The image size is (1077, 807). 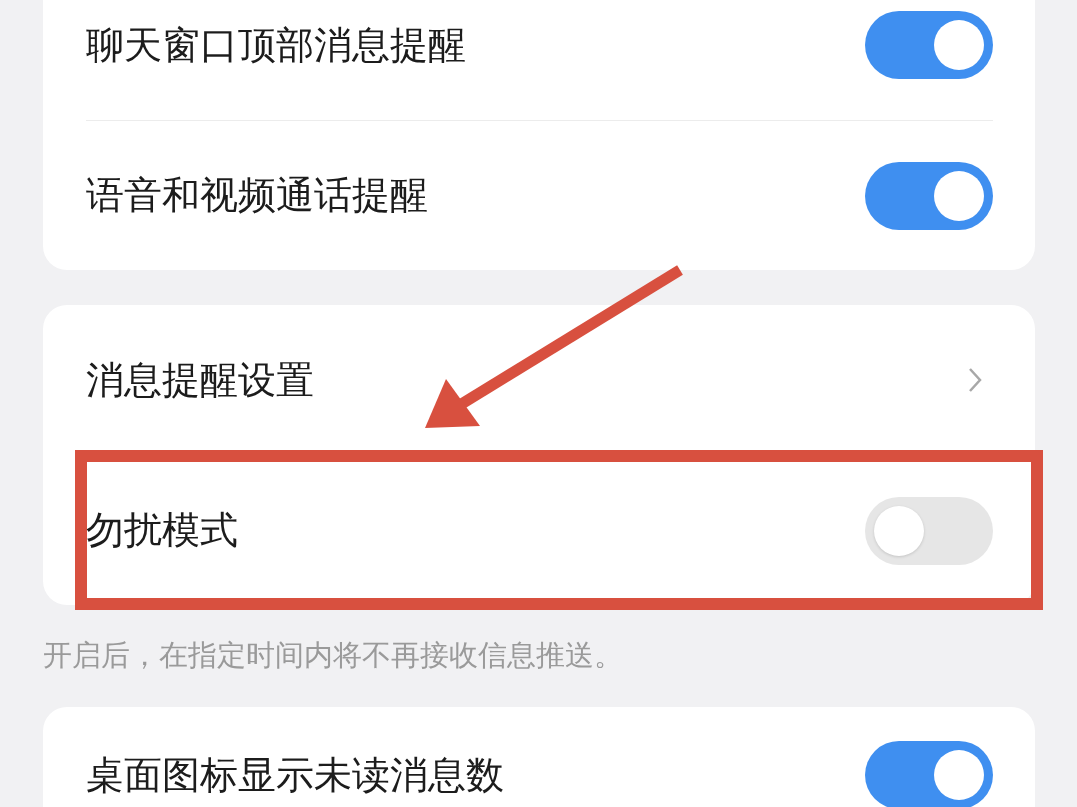 What do you see at coordinates (975, 380) in the screenshot?
I see `chevron-right-icon` at bounding box center [975, 380].